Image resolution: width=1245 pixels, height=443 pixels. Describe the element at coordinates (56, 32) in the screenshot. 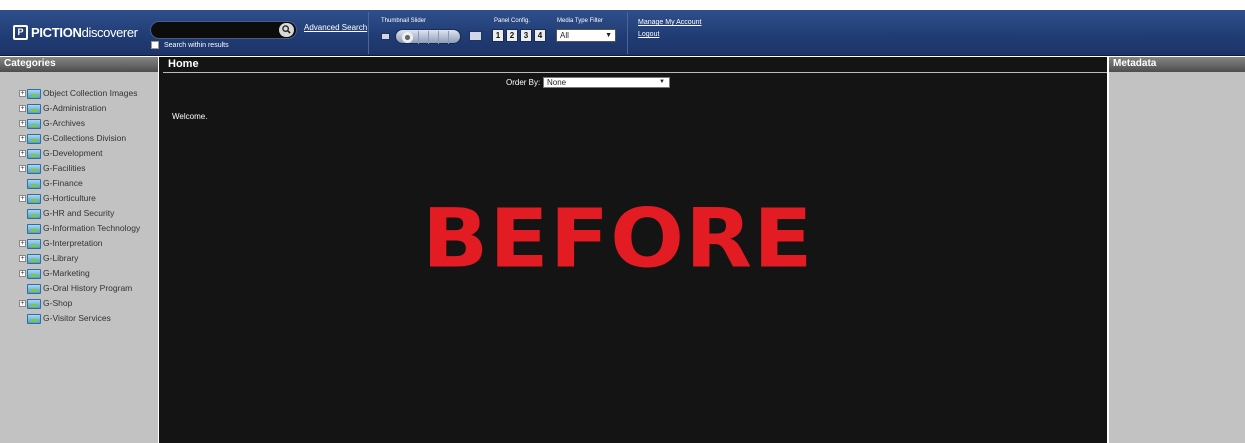

I see `logo-bold-text: PICTION` at that location.